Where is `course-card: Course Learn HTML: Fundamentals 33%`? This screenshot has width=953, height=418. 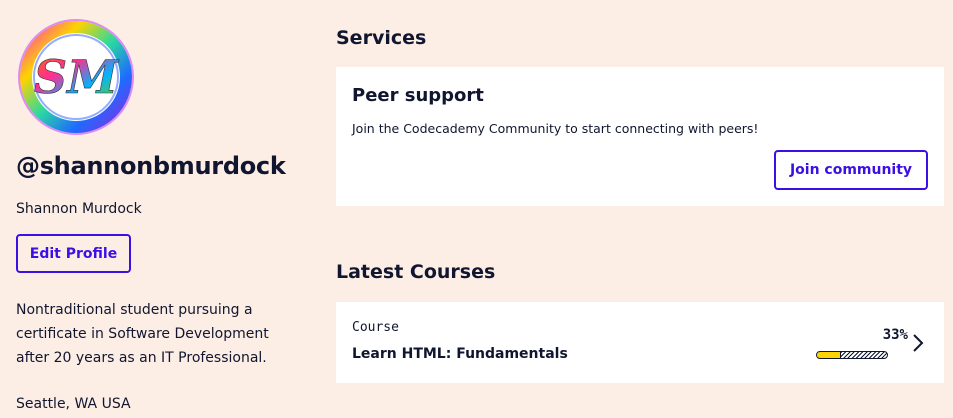 course-card: Course Learn HTML: Fundamentals 33% is located at coordinates (640, 342).